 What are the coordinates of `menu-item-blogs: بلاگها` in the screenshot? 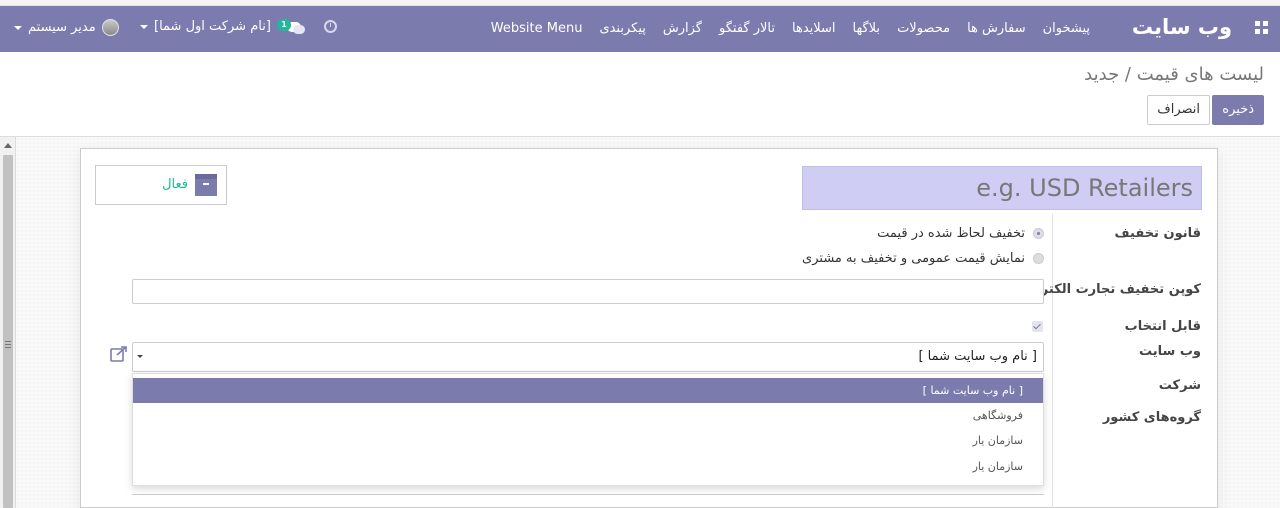 It's located at (867, 28).